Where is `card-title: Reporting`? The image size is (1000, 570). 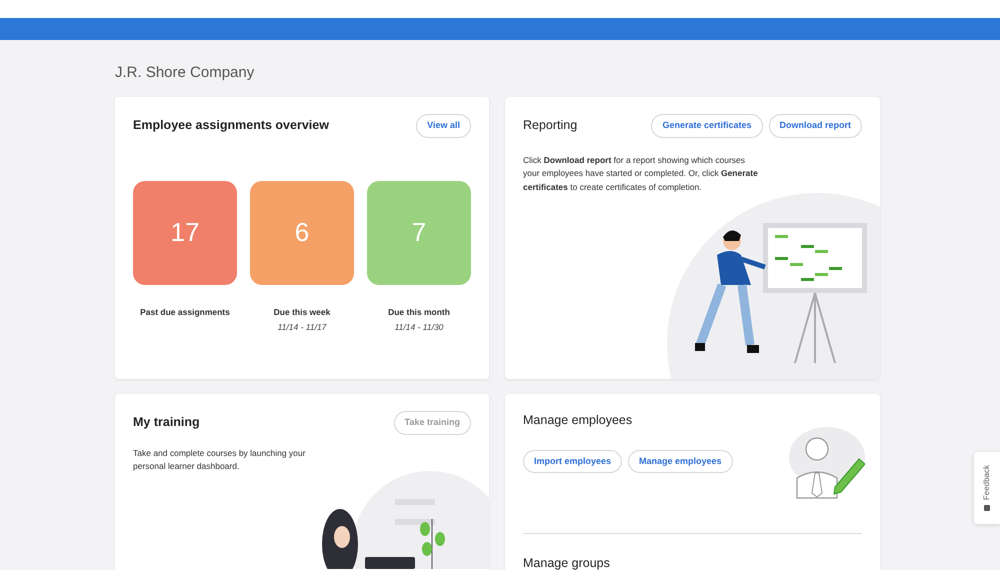 card-title: Reporting is located at coordinates (550, 125).